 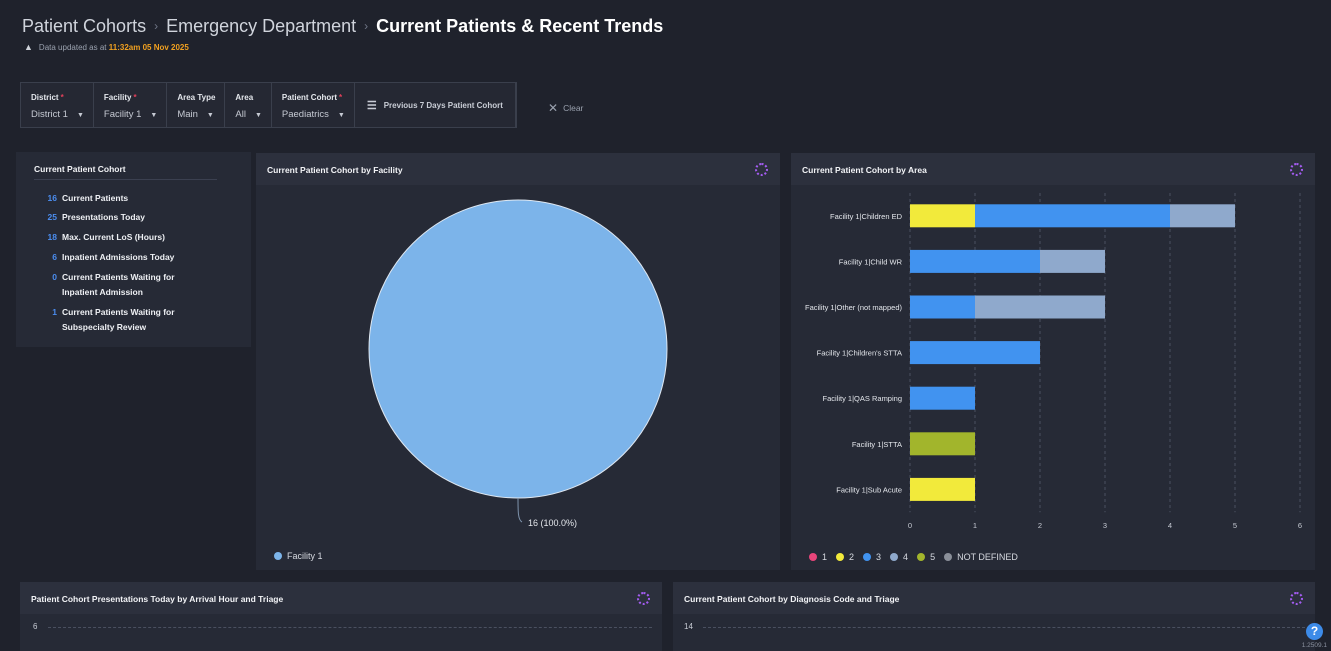 What do you see at coordinates (933, 557) in the screenshot?
I see `legend-label: 5` at bounding box center [933, 557].